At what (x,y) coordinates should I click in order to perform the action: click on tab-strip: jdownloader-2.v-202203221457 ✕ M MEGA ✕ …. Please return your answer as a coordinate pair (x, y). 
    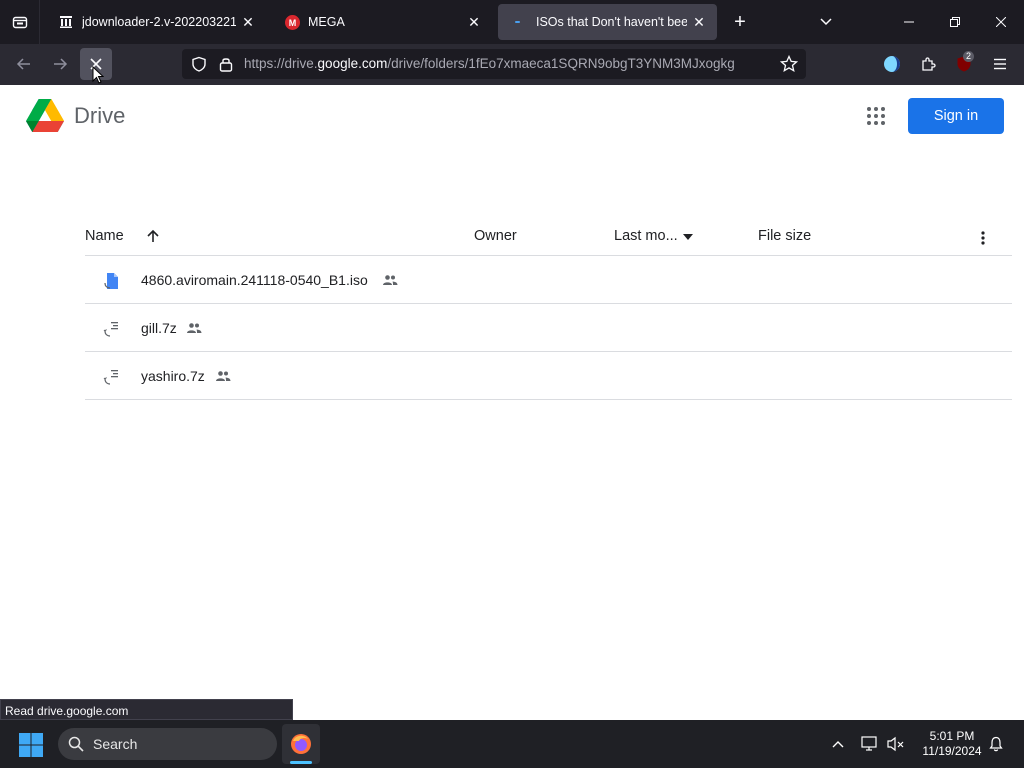
    Looking at the image, I should click on (512, 22).